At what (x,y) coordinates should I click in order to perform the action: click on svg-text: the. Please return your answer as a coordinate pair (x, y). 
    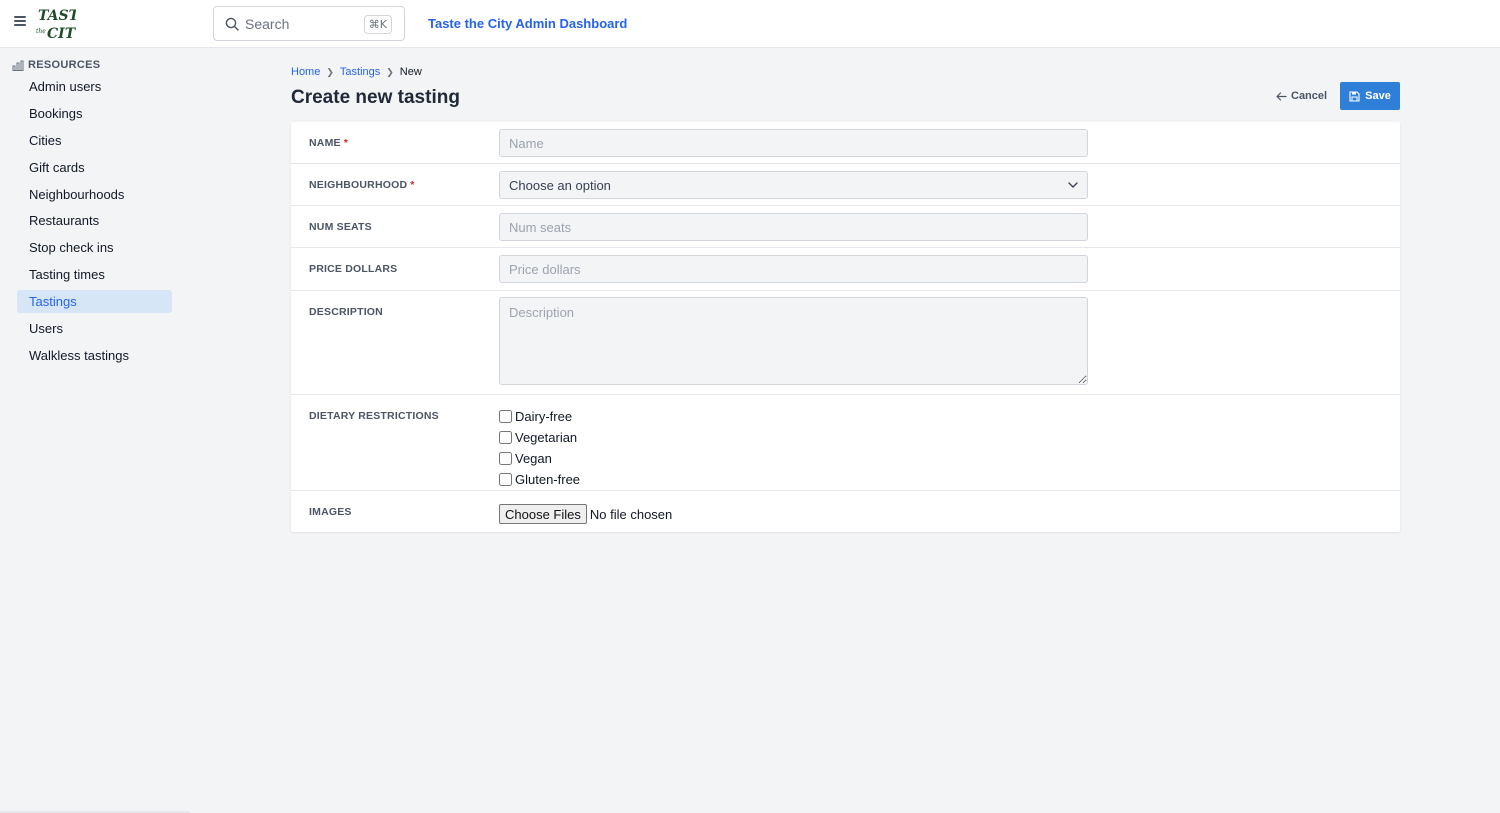
    Looking at the image, I should click on (41, 31).